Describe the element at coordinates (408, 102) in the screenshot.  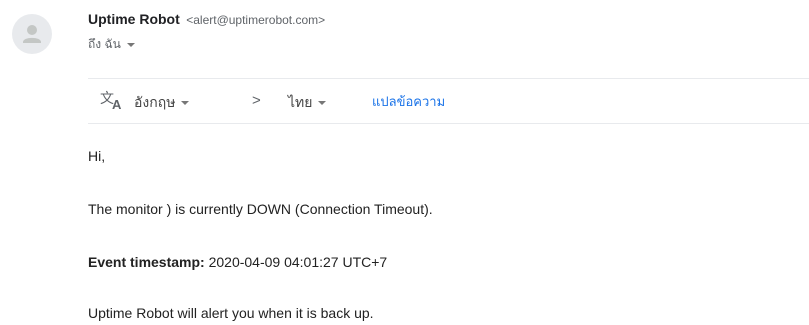
I see `translate-message-link: แปลข้อความ` at that location.